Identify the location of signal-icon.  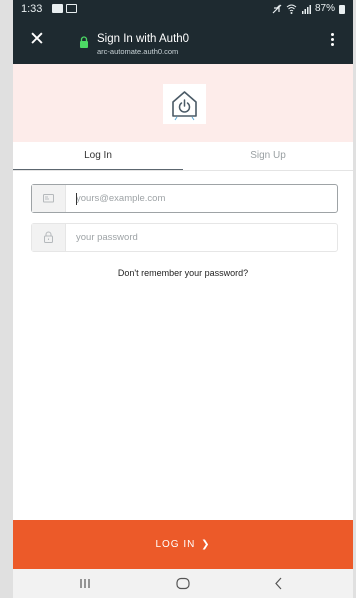
(306, 9).